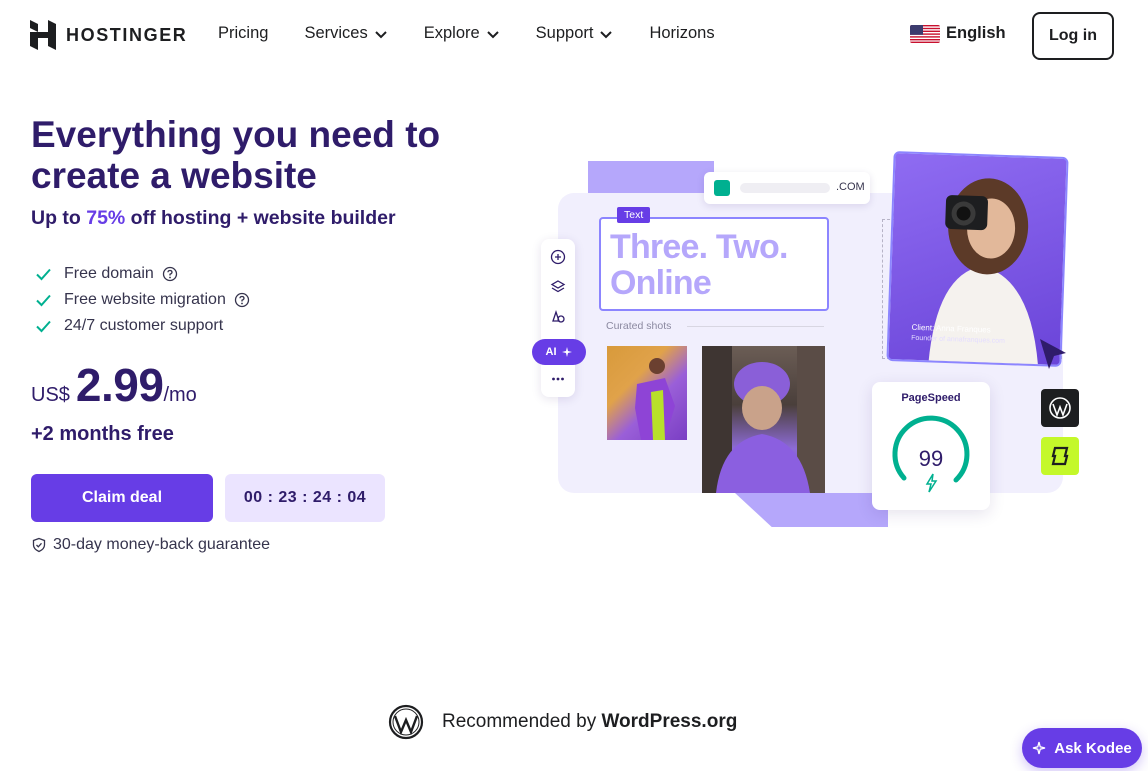  Describe the element at coordinates (1053, 354) in the screenshot. I see `cursor-arrow-icon` at that location.